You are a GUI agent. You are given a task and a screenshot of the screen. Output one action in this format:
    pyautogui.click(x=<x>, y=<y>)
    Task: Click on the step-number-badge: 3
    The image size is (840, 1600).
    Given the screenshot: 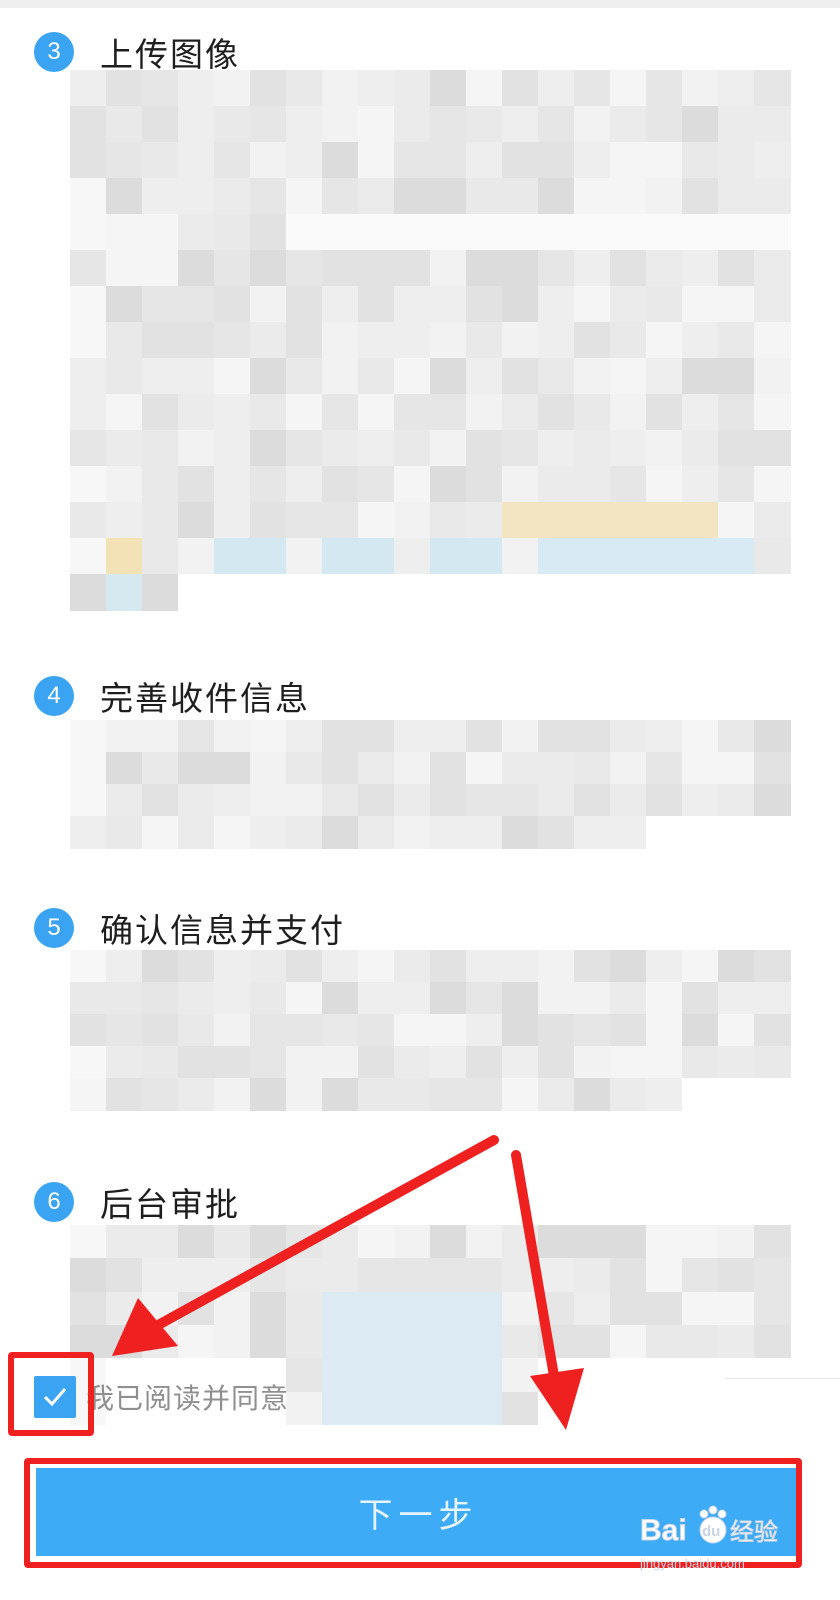 What is the action you would take?
    pyautogui.click(x=54, y=52)
    